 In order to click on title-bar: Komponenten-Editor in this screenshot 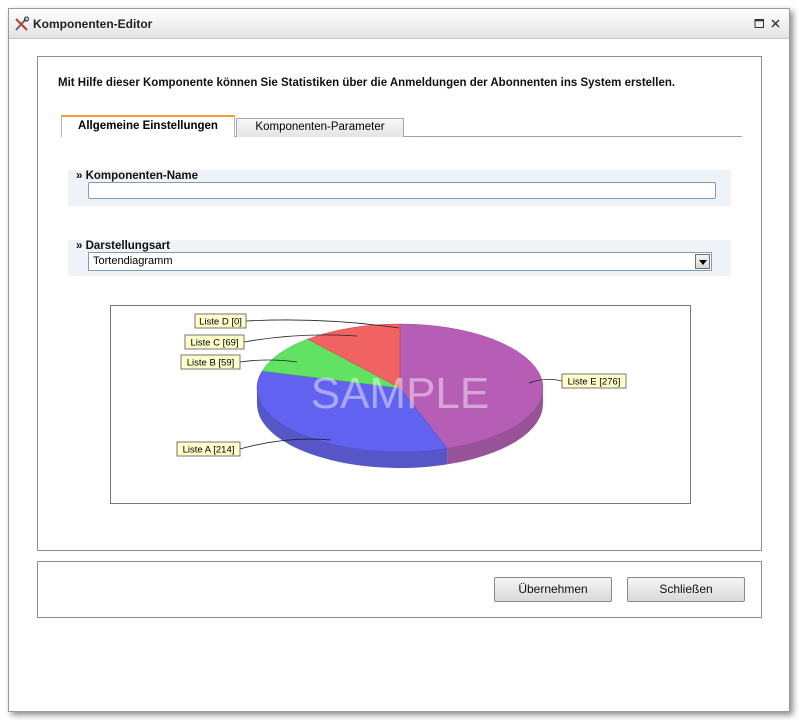, I will do `click(399, 24)`.